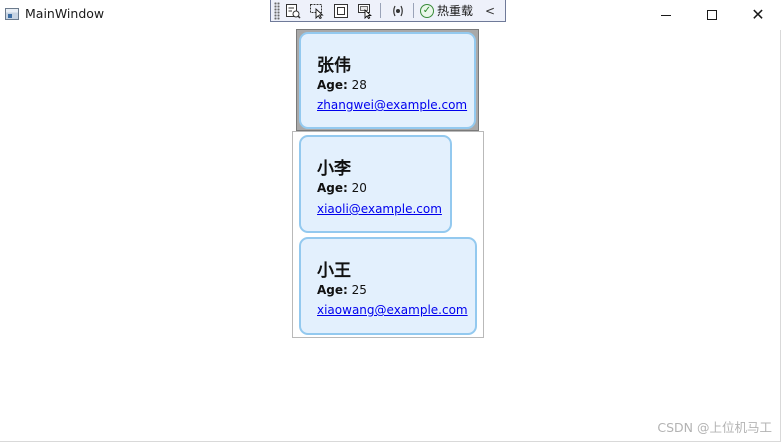 Image resolution: width=781 pixels, height=442 pixels. I want to click on hot-reload-status: ✓ 热重载, so click(446, 10).